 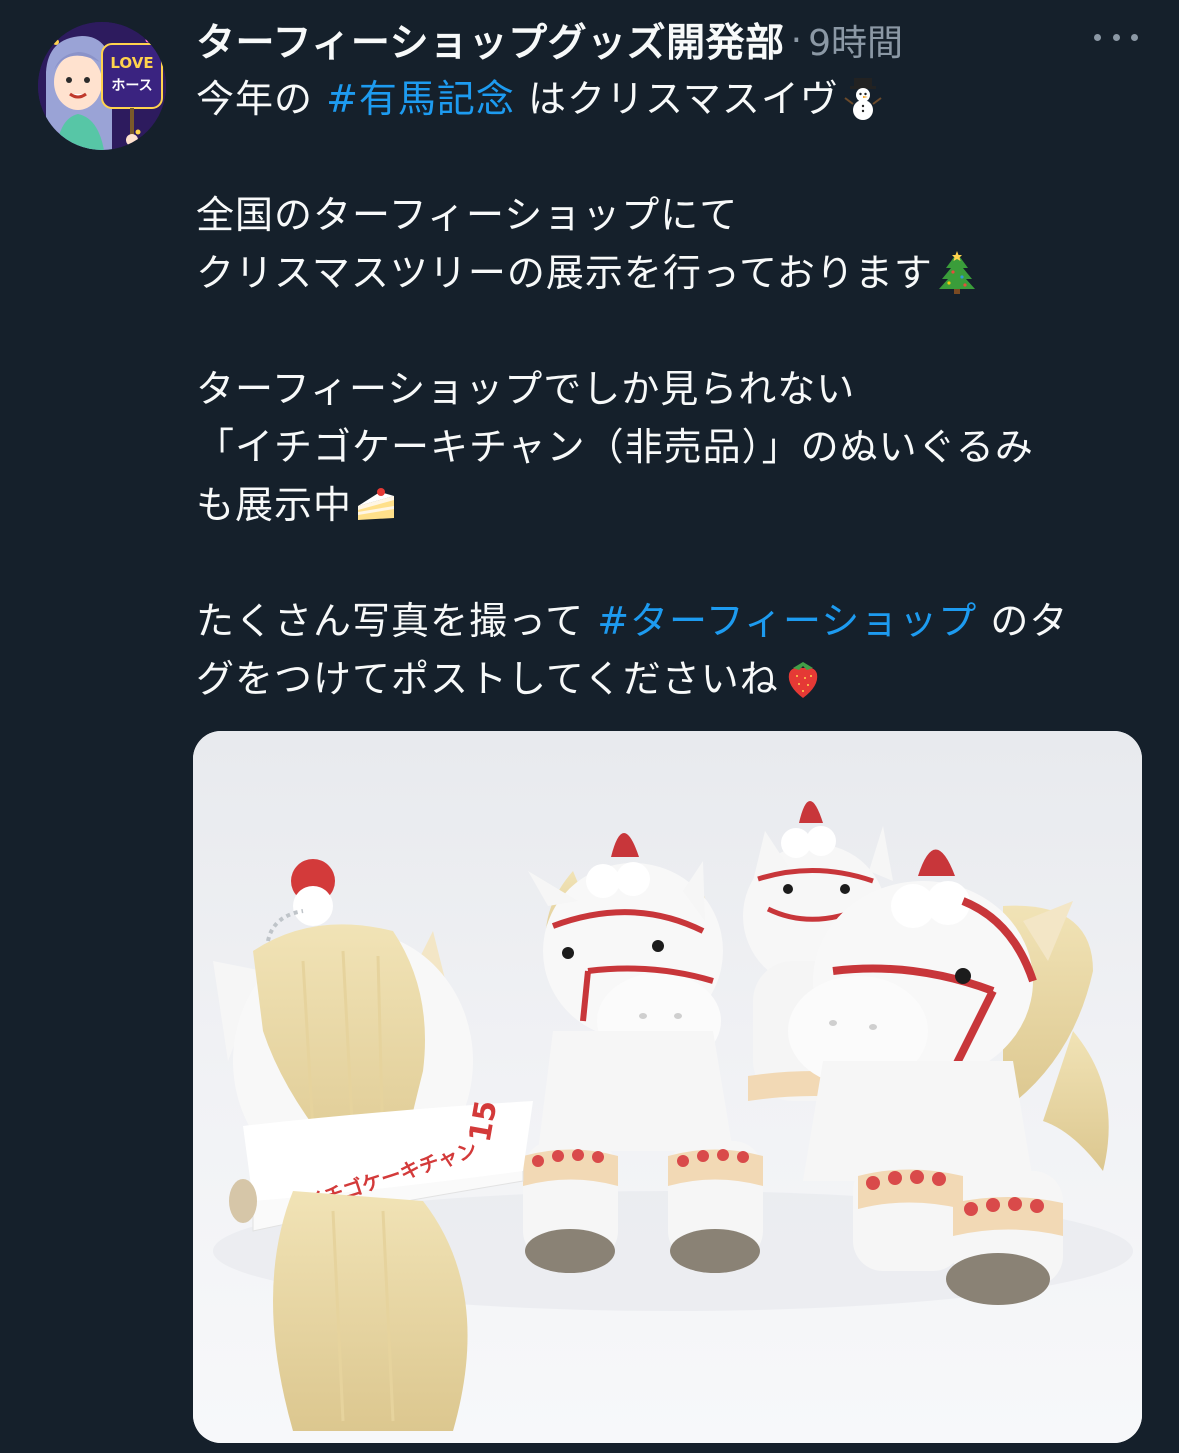 I want to click on tweet-line-1-prefix: 今年の, so click(x=261, y=99).